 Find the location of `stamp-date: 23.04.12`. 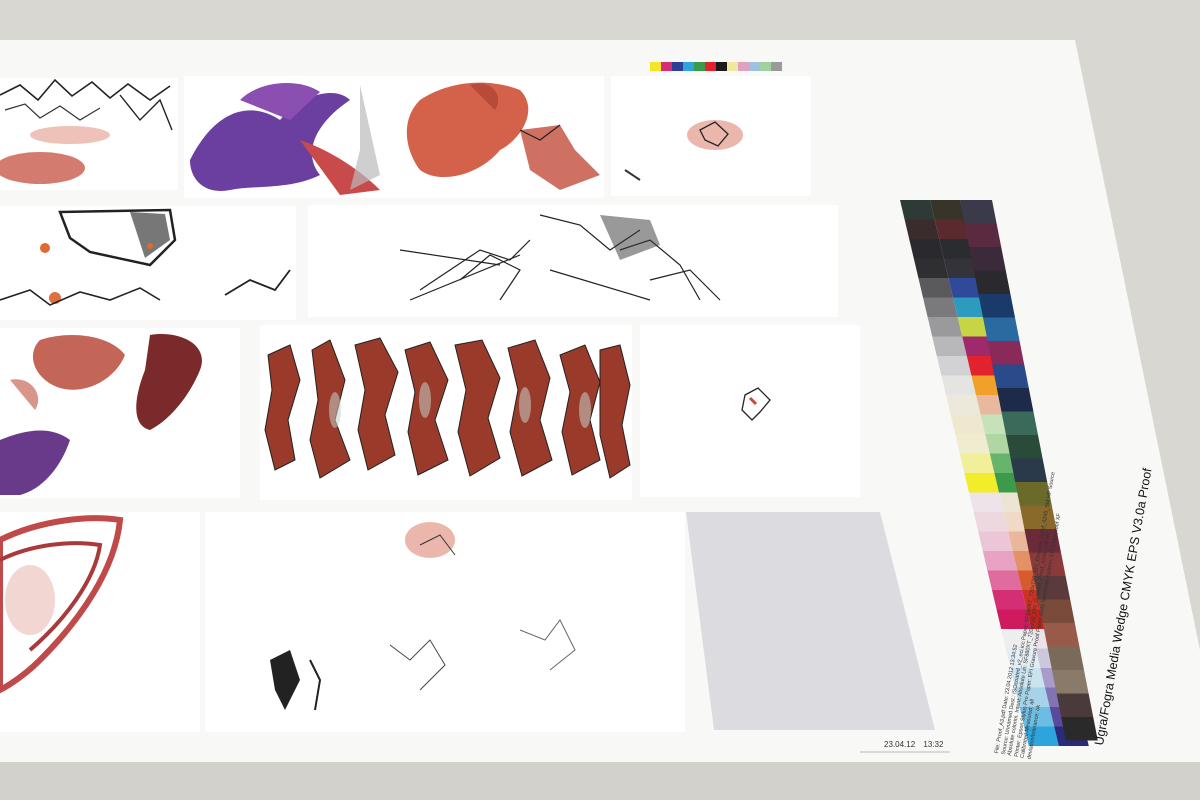

stamp-date: 23.04.12 is located at coordinates (900, 744).